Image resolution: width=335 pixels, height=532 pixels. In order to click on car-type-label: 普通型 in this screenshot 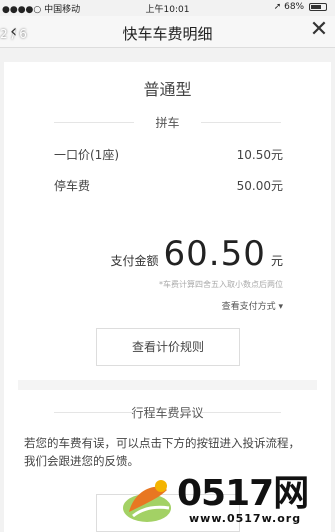, I will do `click(167, 89)`.